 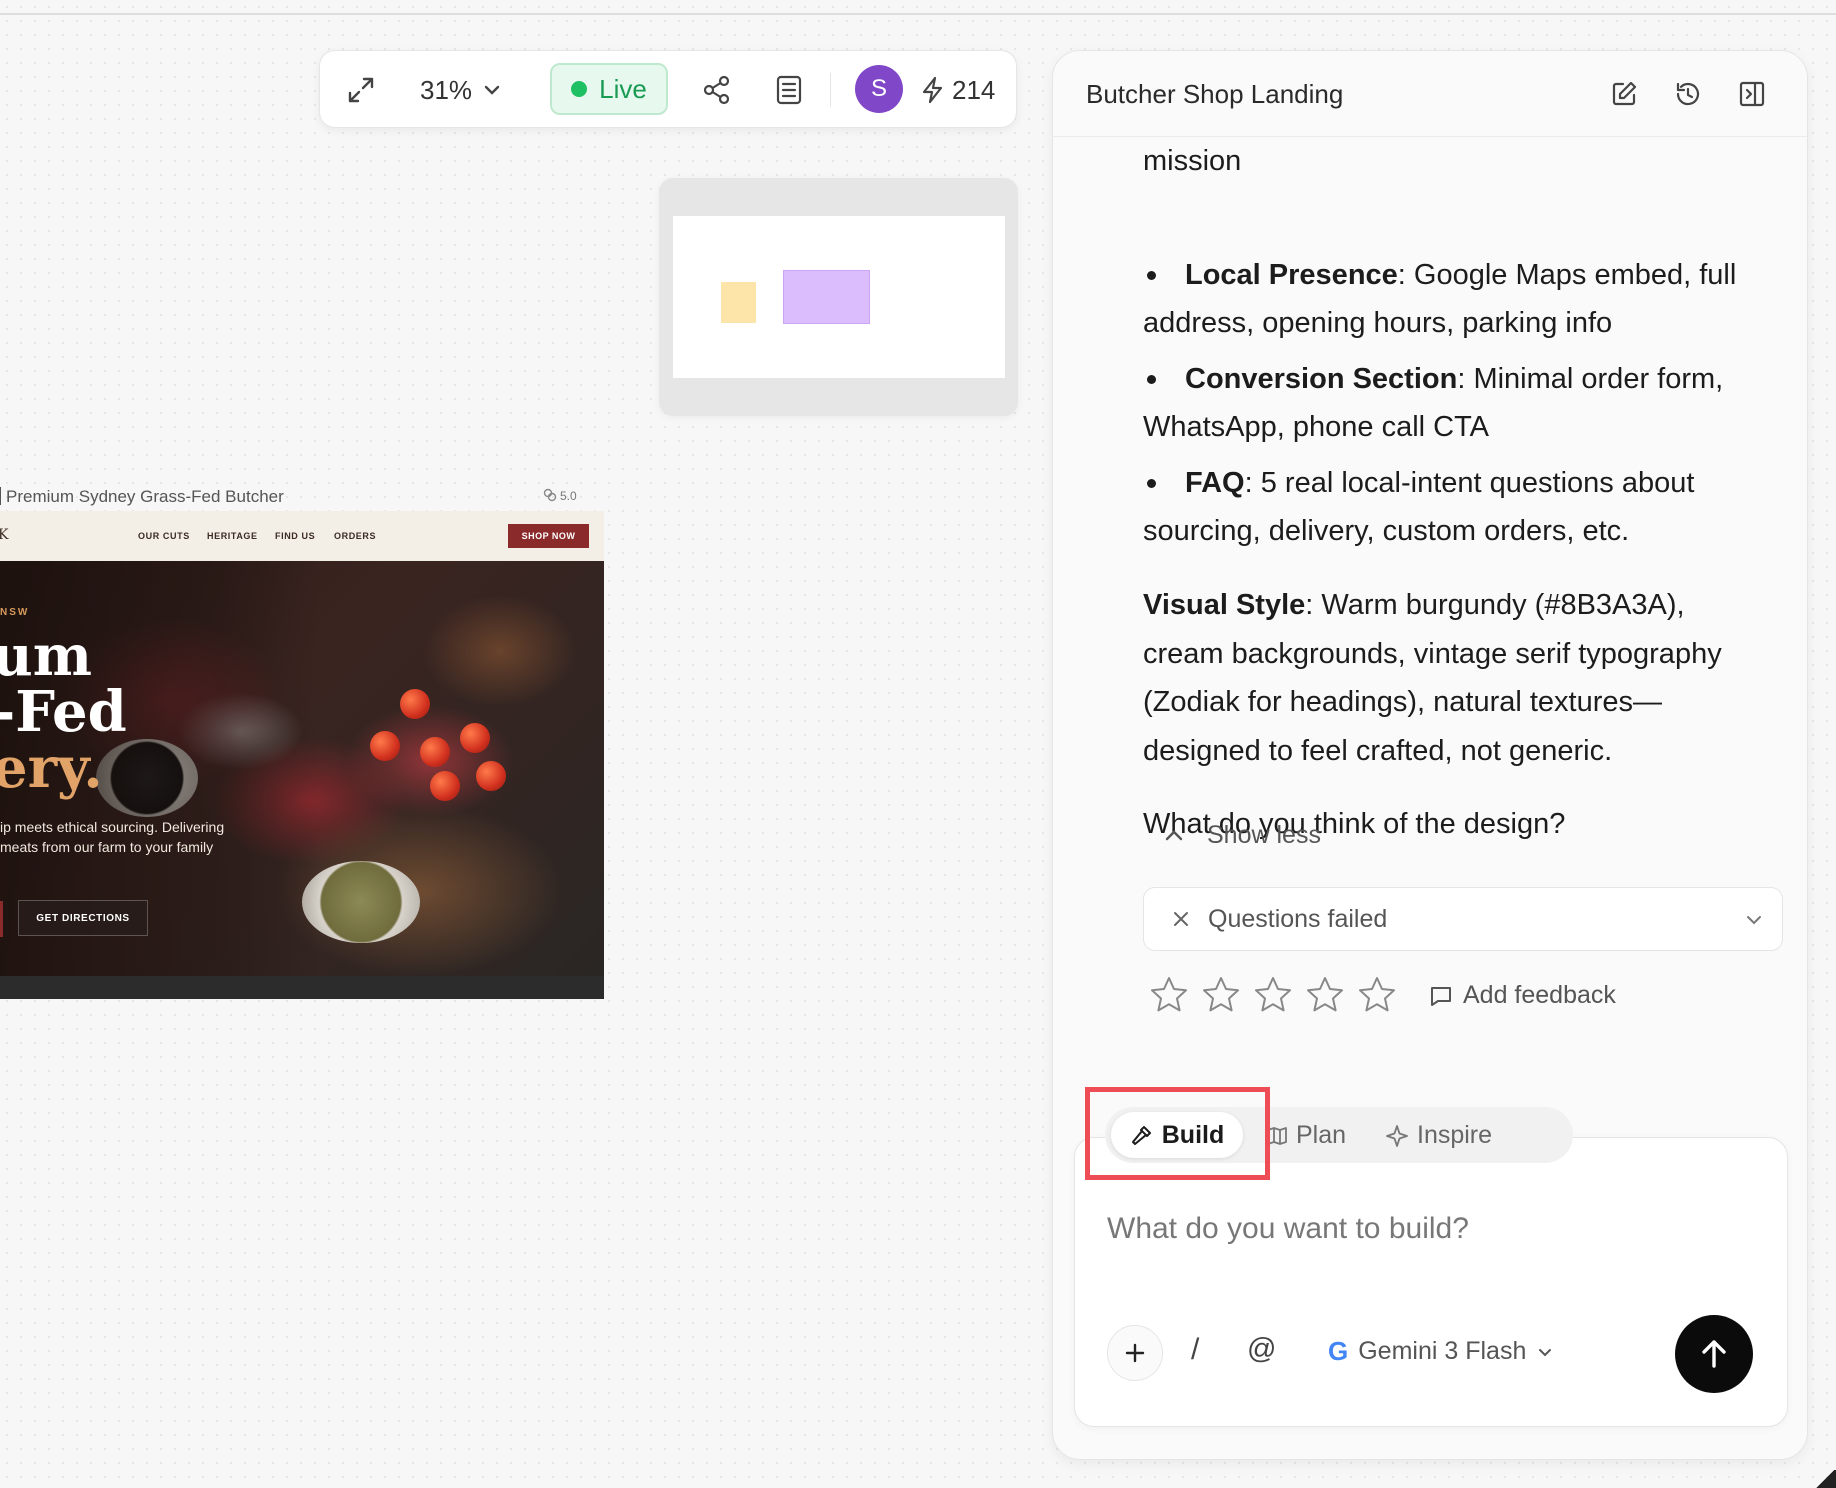 I want to click on window-corner, so click(x=1825, y=1479).